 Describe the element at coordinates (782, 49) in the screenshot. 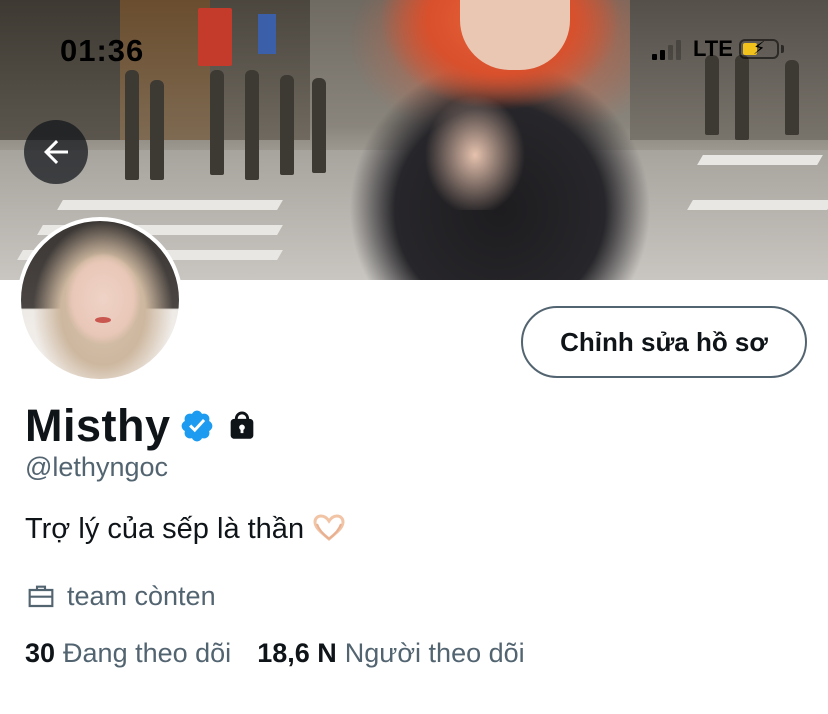

I see `battery-cap` at that location.